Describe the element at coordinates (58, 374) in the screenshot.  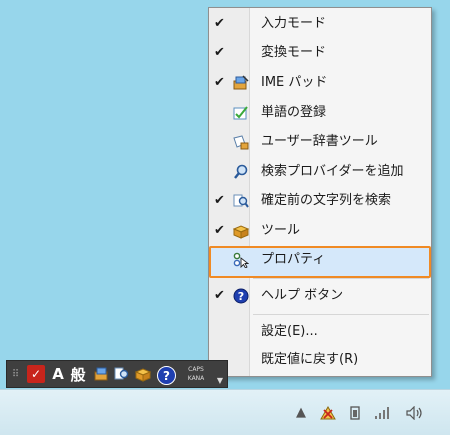
I see `input-mode-button: A` at that location.